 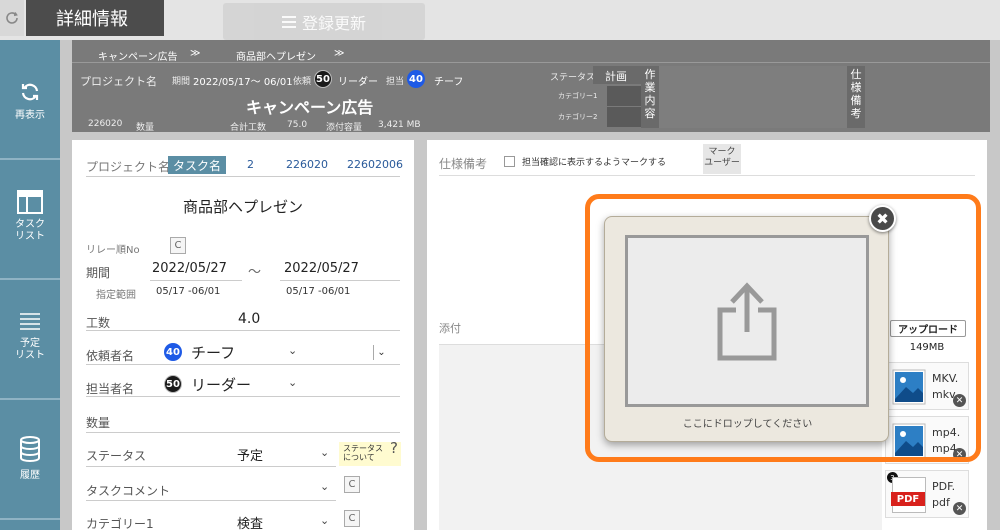 What do you see at coordinates (307, 164) in the screenshot?
I see `project-id-value: 226020` at bounding box center [307, 164].